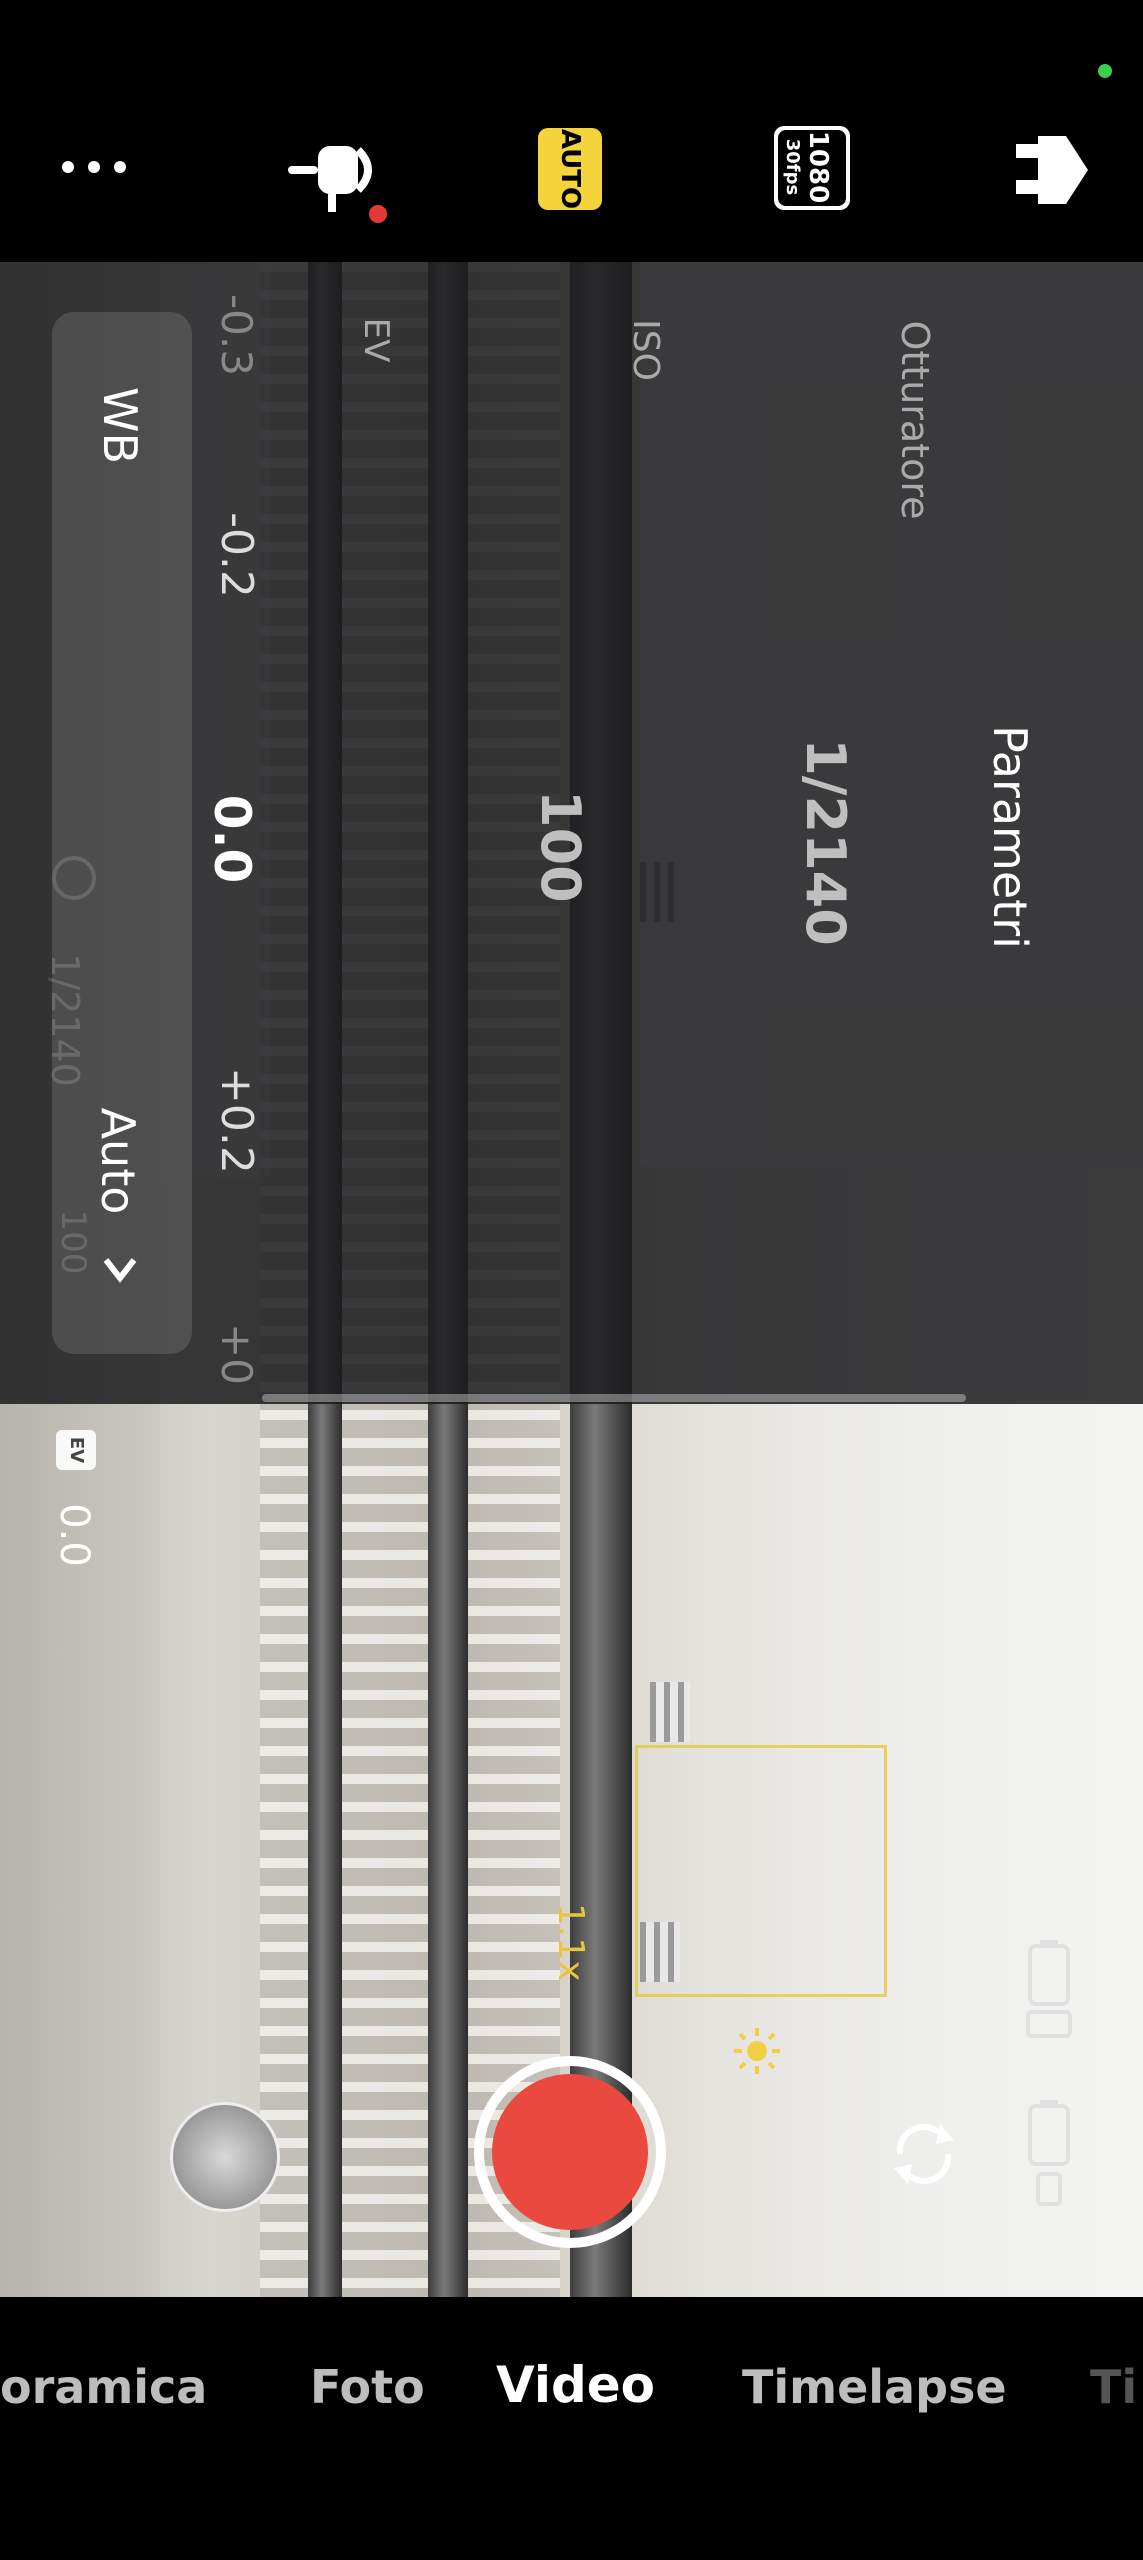 The image size is (1143, 2560). Describe the element at coordinates (367, 2387) in the screenshot. I see `mode-foto: Foto` at that location.